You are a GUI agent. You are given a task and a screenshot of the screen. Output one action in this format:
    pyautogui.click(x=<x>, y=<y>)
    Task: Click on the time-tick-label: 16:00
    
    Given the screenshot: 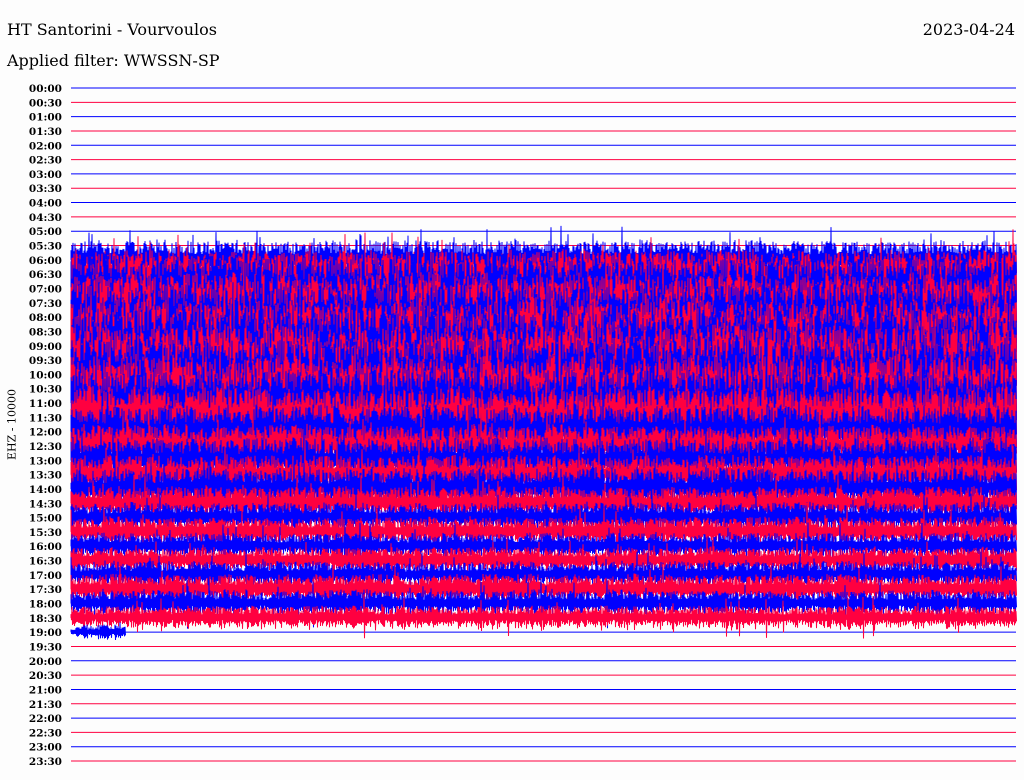 What is the action you would take?
    pyautogui.click(x=45, y=547)
    